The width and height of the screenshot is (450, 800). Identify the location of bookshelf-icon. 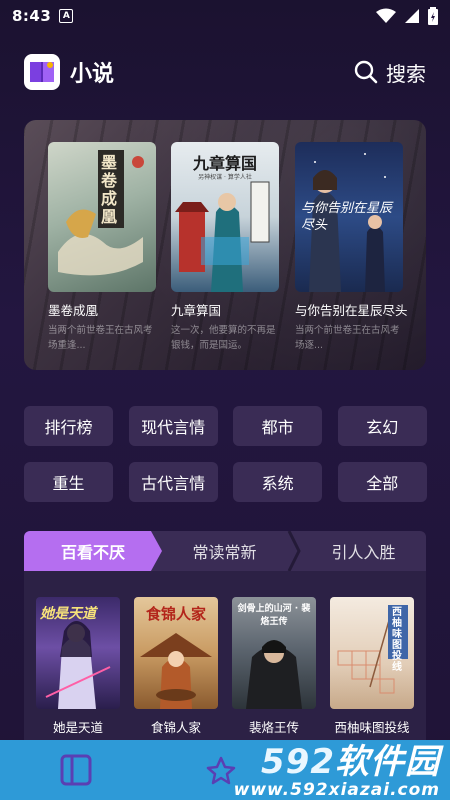
(76, 770).